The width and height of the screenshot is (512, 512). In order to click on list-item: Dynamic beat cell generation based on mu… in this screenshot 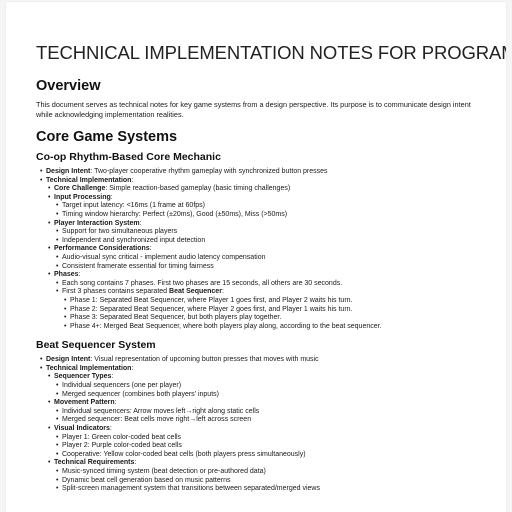, I will do `click(281, 481)`.